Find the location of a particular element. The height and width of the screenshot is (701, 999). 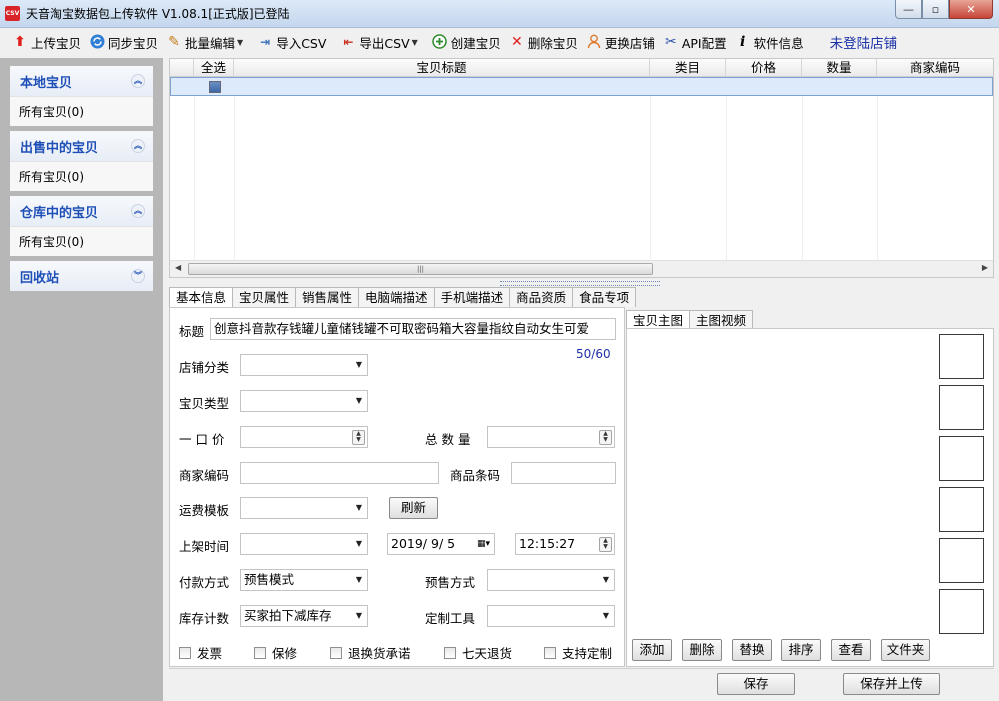

calendar-icon: ▦▾ is located at coordinates (483, 544).